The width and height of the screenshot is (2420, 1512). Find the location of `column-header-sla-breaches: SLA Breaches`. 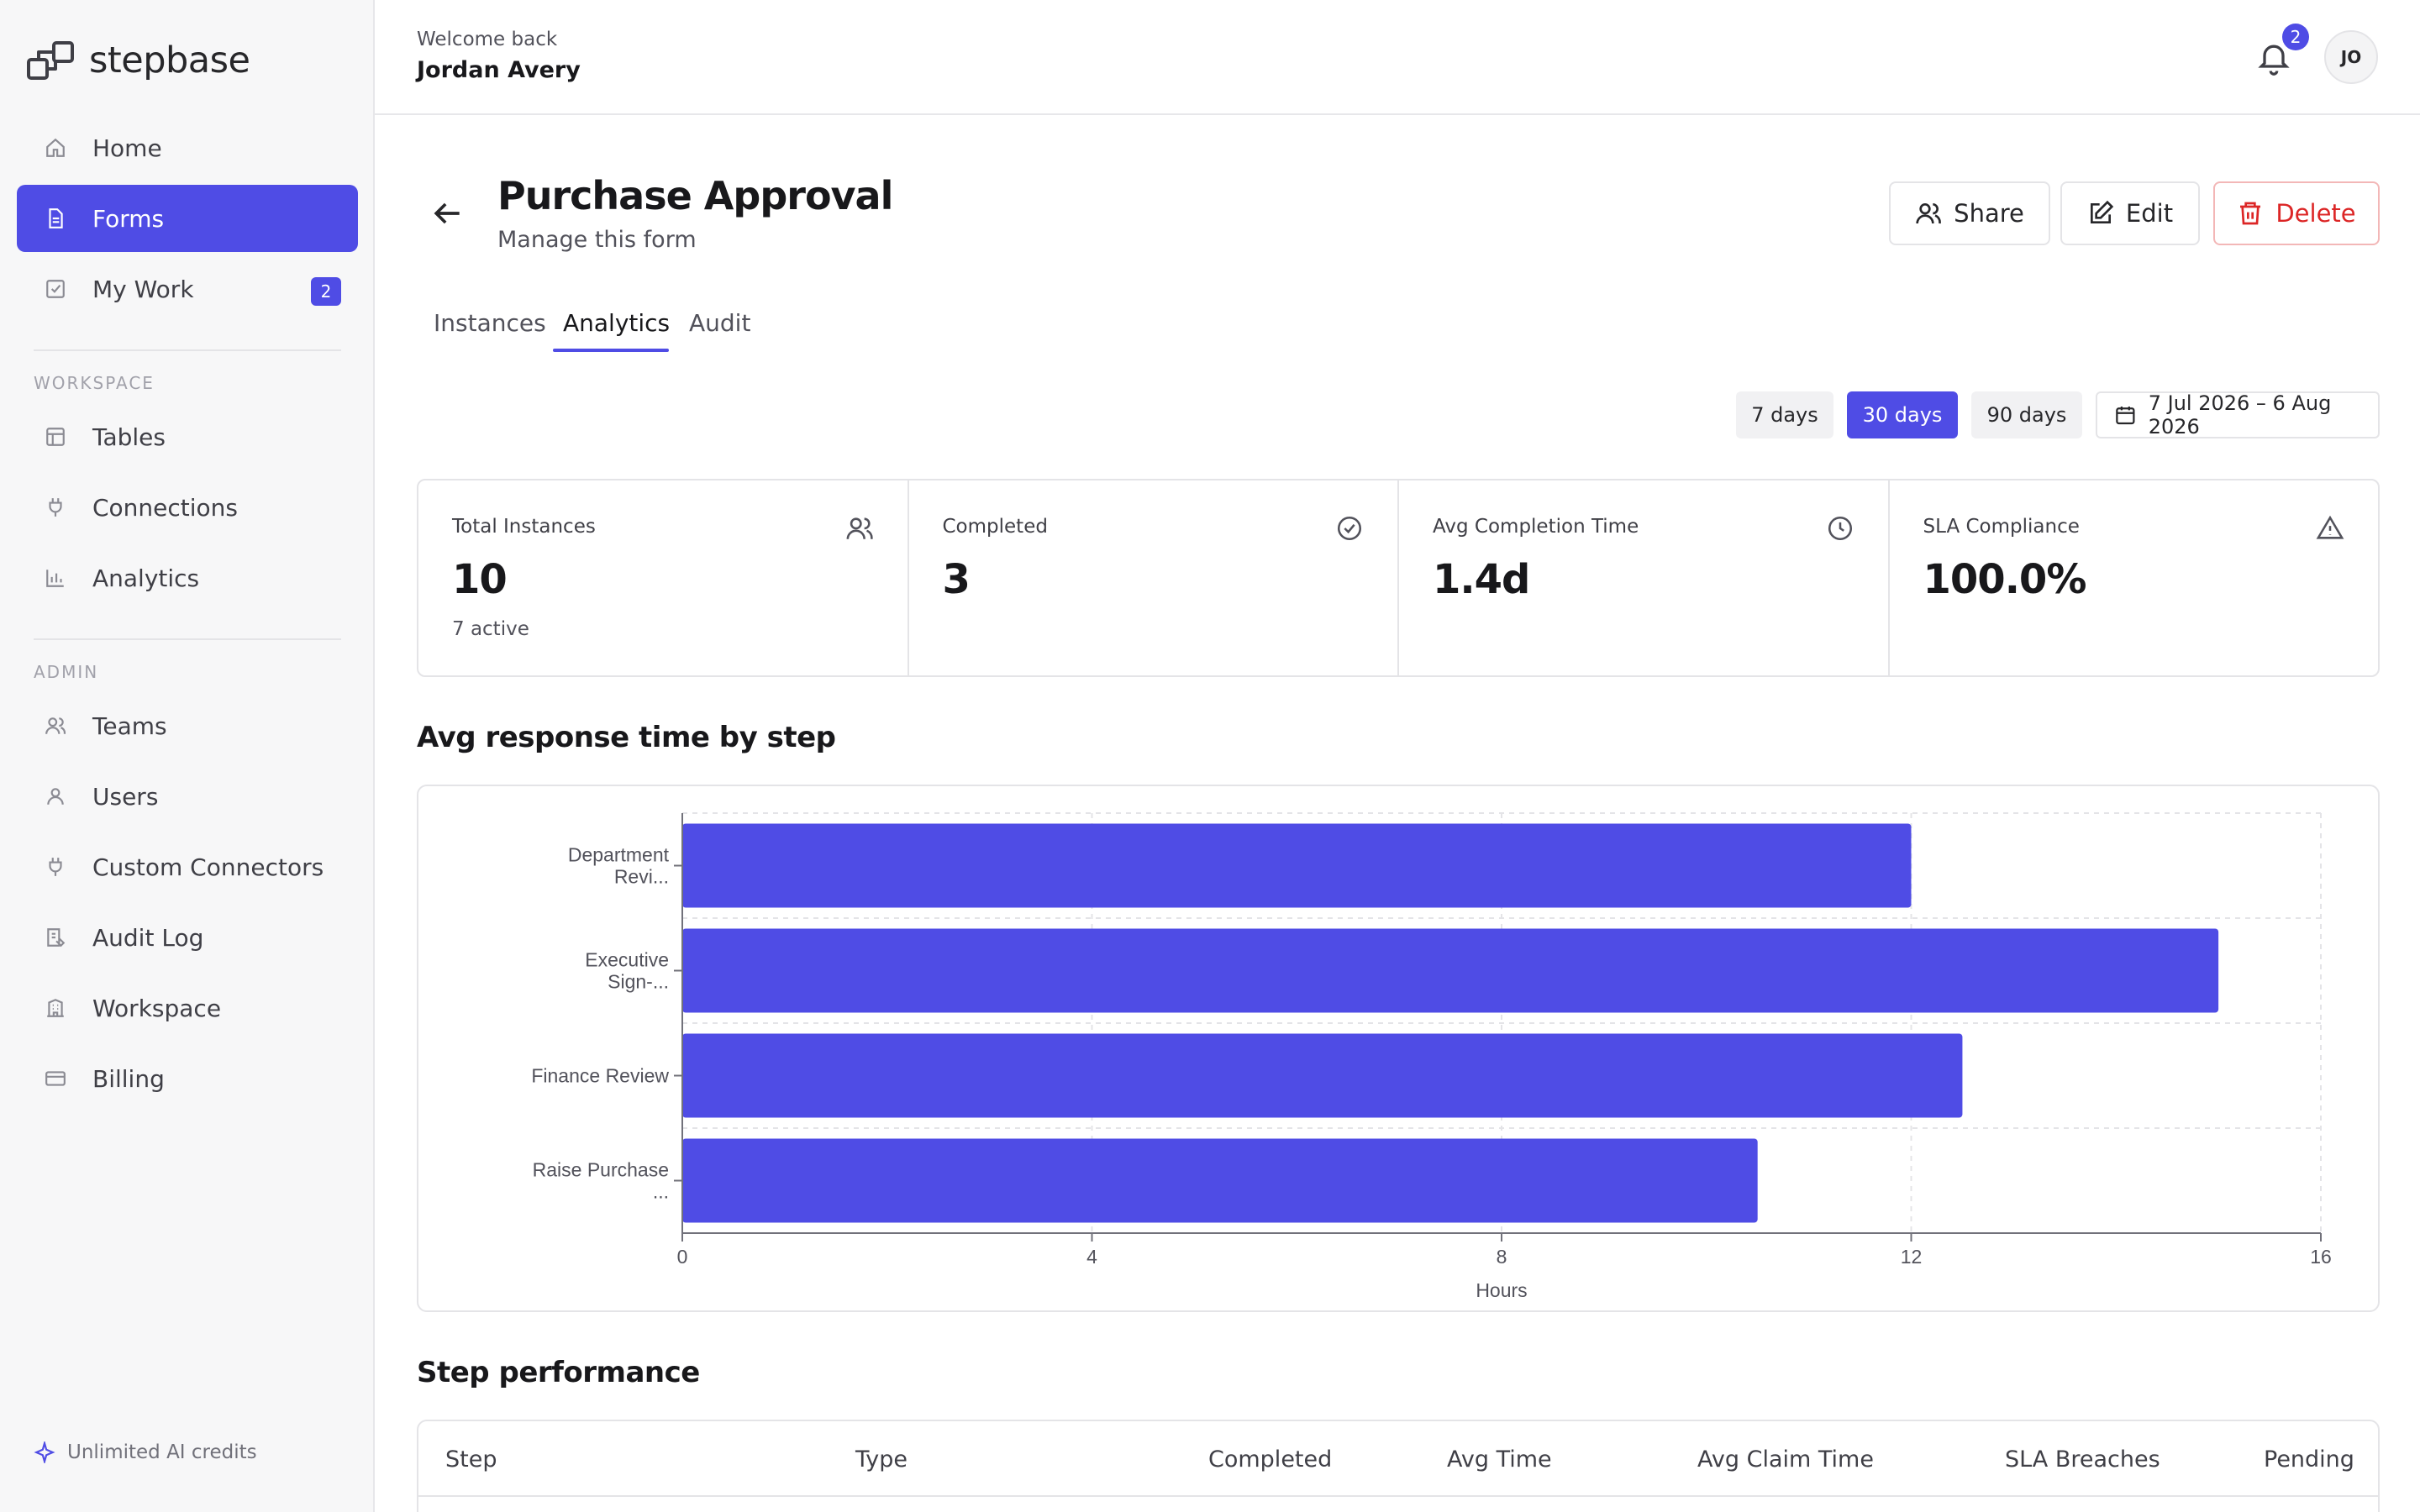

column-header-sla-breaches: SLA Breaches is located at coordinates (2083, 1459).